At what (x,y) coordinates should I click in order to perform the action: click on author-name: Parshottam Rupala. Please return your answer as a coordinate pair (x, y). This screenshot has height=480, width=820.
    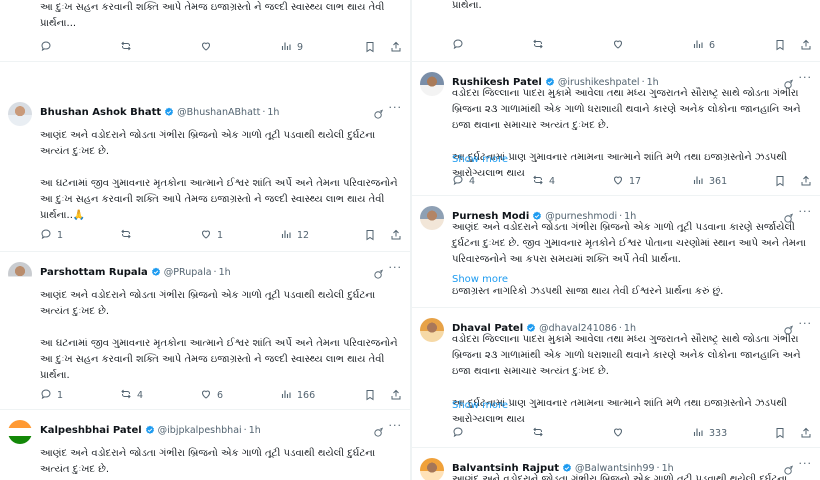
    Looking at the image, I should click on (94, 272).